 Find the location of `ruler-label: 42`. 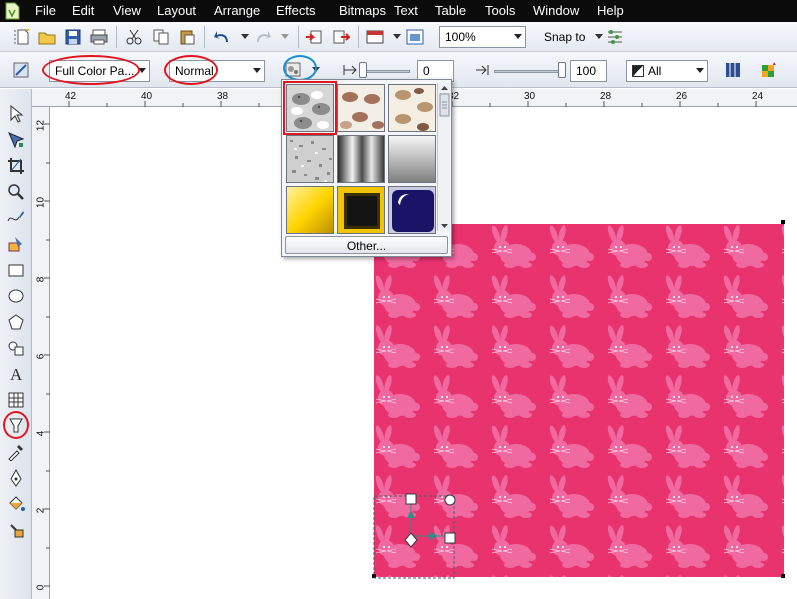

ruler-label: 42 is located at coordinates (71, 96).